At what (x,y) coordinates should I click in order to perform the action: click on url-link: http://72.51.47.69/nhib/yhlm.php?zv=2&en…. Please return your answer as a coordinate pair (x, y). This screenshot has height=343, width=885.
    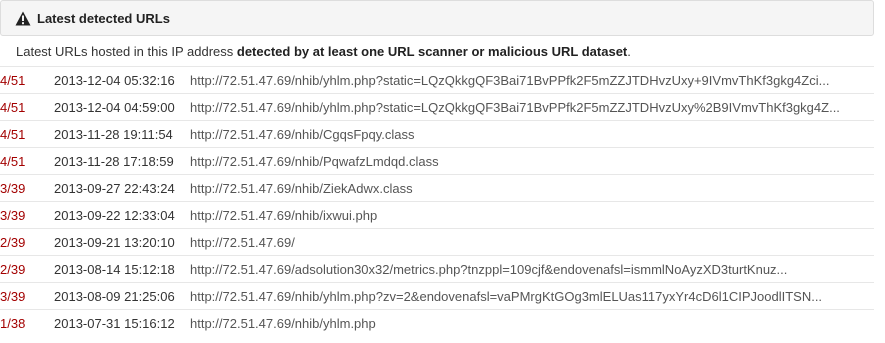
    Looking at the image, I should click on (532, 296).